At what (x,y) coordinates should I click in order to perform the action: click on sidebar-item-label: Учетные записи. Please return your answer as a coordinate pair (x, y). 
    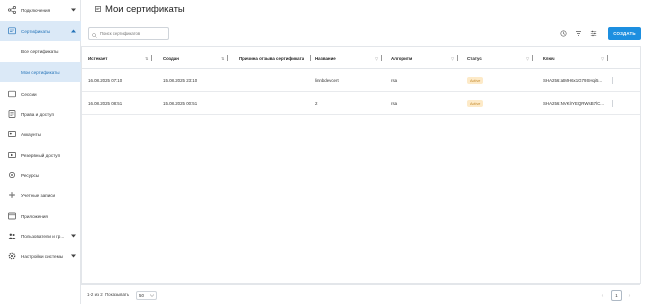
    Looking at the image, I should click on (38, 195).